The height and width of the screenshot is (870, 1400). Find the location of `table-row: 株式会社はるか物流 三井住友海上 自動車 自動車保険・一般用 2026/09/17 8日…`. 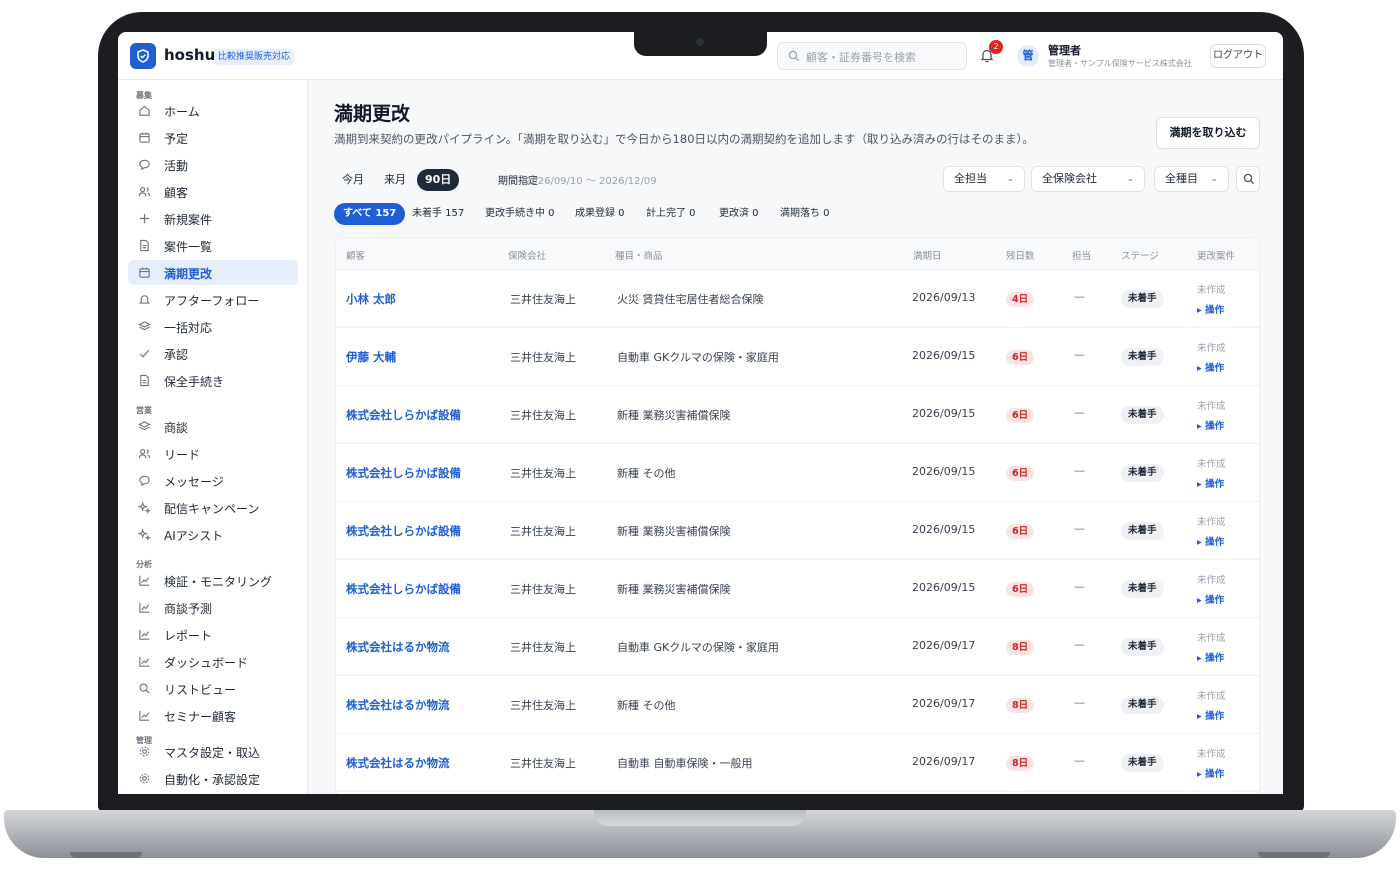

table-row: 株式会社はるか物流 三井住友海上 自動車 自動車保険・一般用 2026/09/17 8日… is located at coordinates (797, 763).